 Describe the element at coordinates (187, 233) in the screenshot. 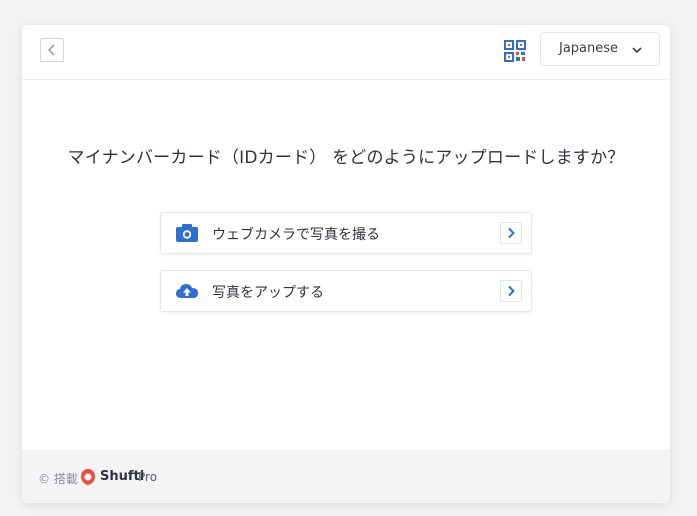

I see `camera-icon` at that location.